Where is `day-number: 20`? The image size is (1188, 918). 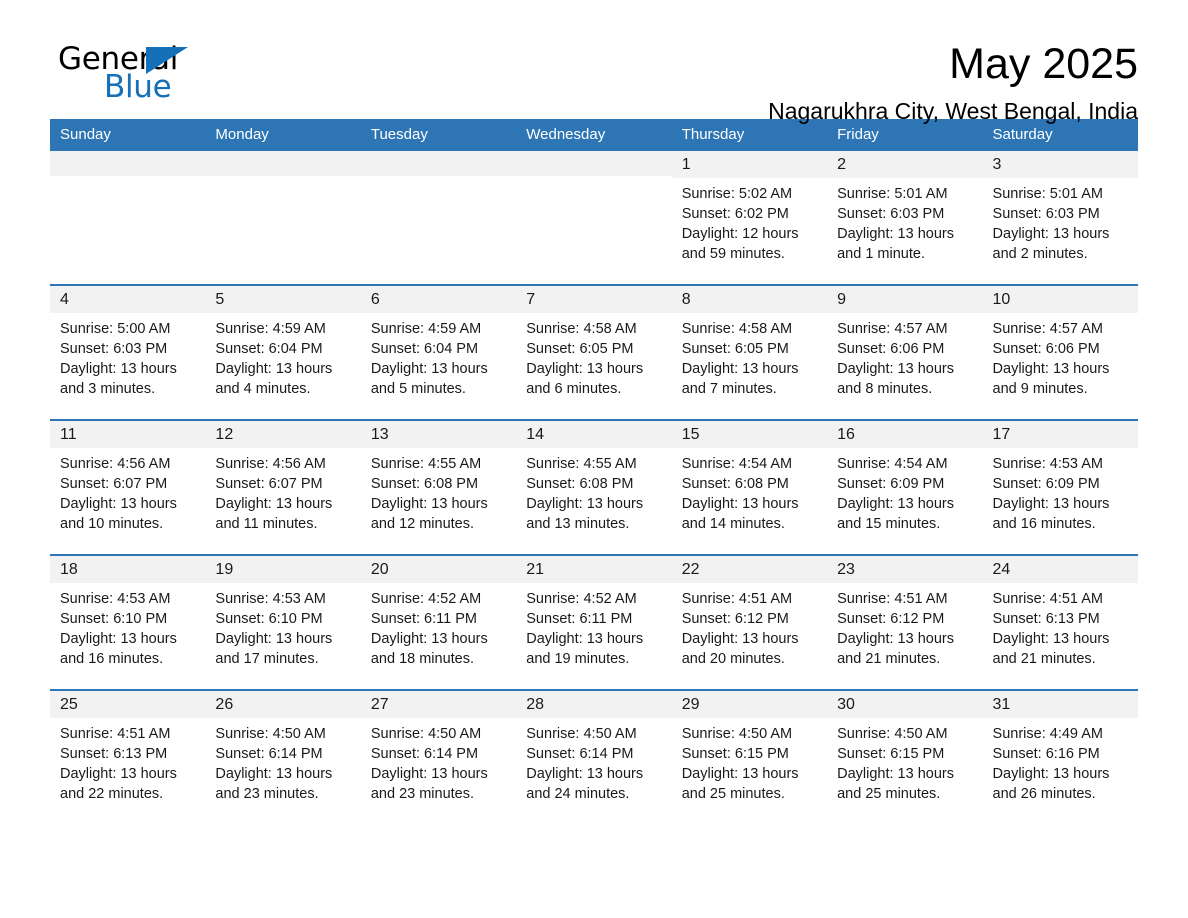
day-number: 20 is located at coordinates (438, 570).